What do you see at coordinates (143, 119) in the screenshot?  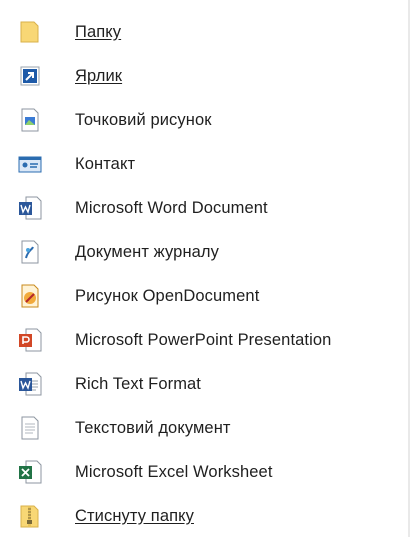 I see `menu-item-label: Точковий рисунок` at bounding box center [143, 119].